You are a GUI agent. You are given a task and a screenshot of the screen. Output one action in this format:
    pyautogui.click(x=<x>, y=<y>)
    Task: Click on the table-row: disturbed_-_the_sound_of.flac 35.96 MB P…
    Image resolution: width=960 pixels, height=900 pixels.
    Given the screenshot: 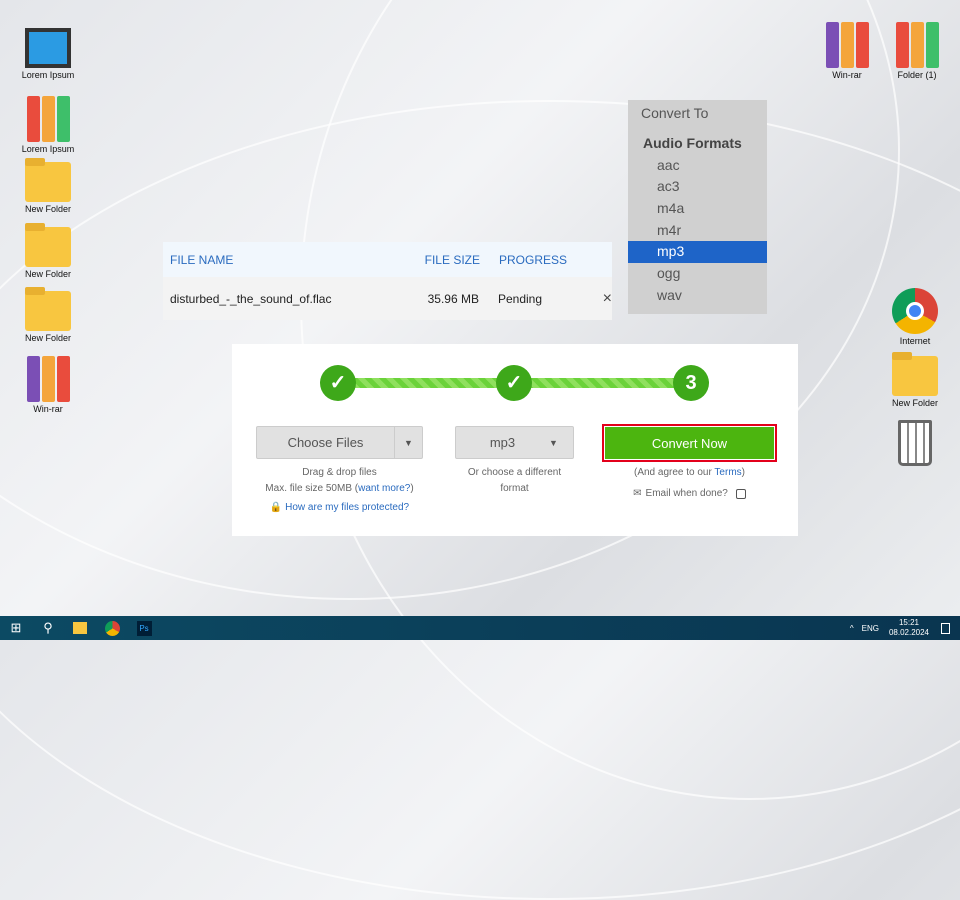 What is the action you would take?
    pyautogui.click(x=387, y=298)
    